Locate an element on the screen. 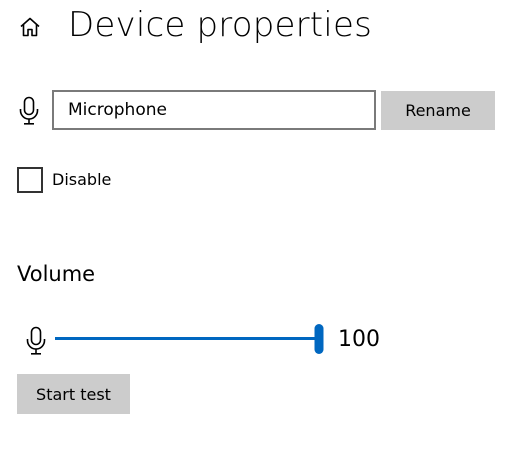 The height and width of the screenshot is (458, 527). home-icon is located at coordinates (30, 27).